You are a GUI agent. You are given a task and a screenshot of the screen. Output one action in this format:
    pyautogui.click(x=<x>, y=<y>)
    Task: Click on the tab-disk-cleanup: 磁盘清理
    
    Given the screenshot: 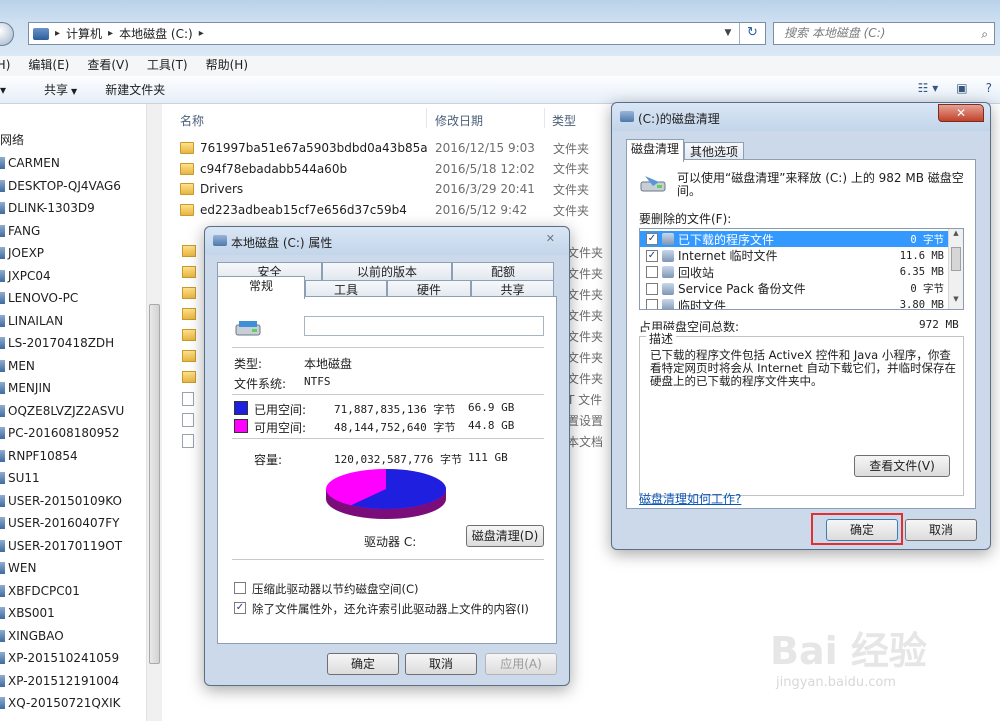 What is the action you would take?
    pyautogui.click(x=655, y=150)
    